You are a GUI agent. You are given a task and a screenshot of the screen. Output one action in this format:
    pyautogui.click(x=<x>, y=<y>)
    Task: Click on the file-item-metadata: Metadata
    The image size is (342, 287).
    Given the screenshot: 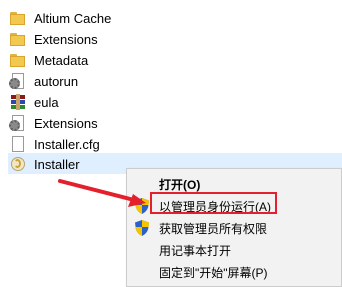 What is the action you would take?
    pyautogui.click(x=108, y=60)
    